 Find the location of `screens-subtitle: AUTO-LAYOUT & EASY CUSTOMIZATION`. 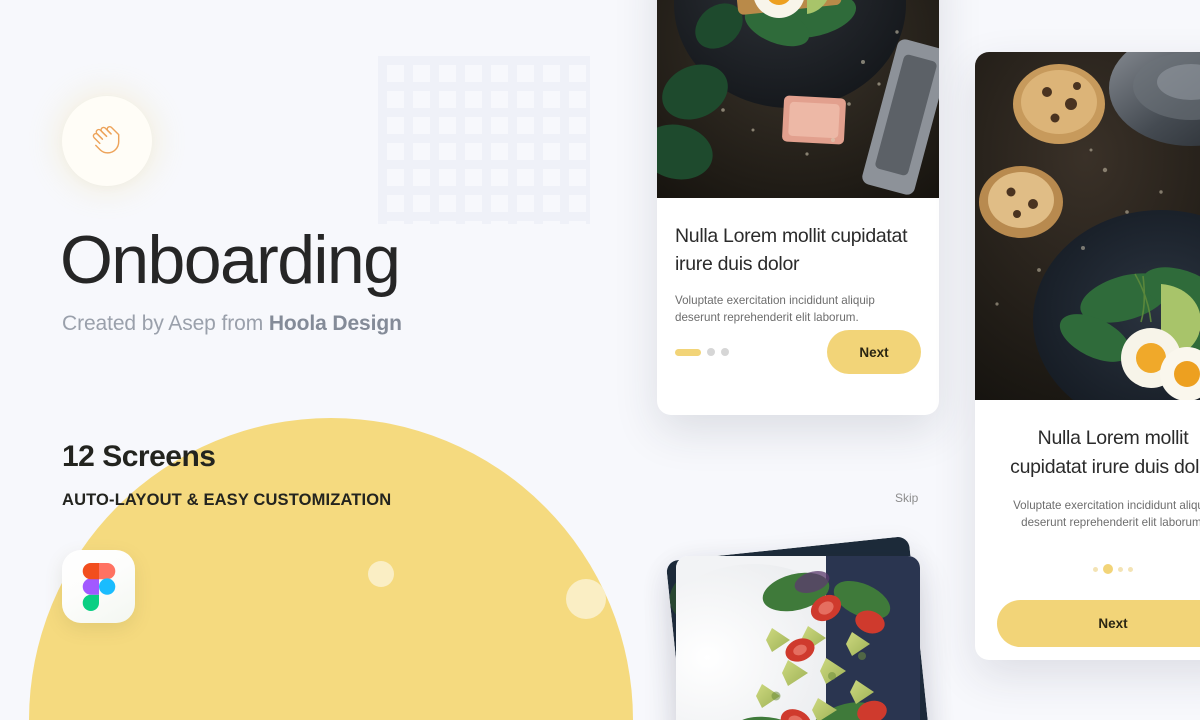

screens-subtitle: AUTO-LAYOUT & EASY CUSTOMIZATION is located at coordinates (227, 500).